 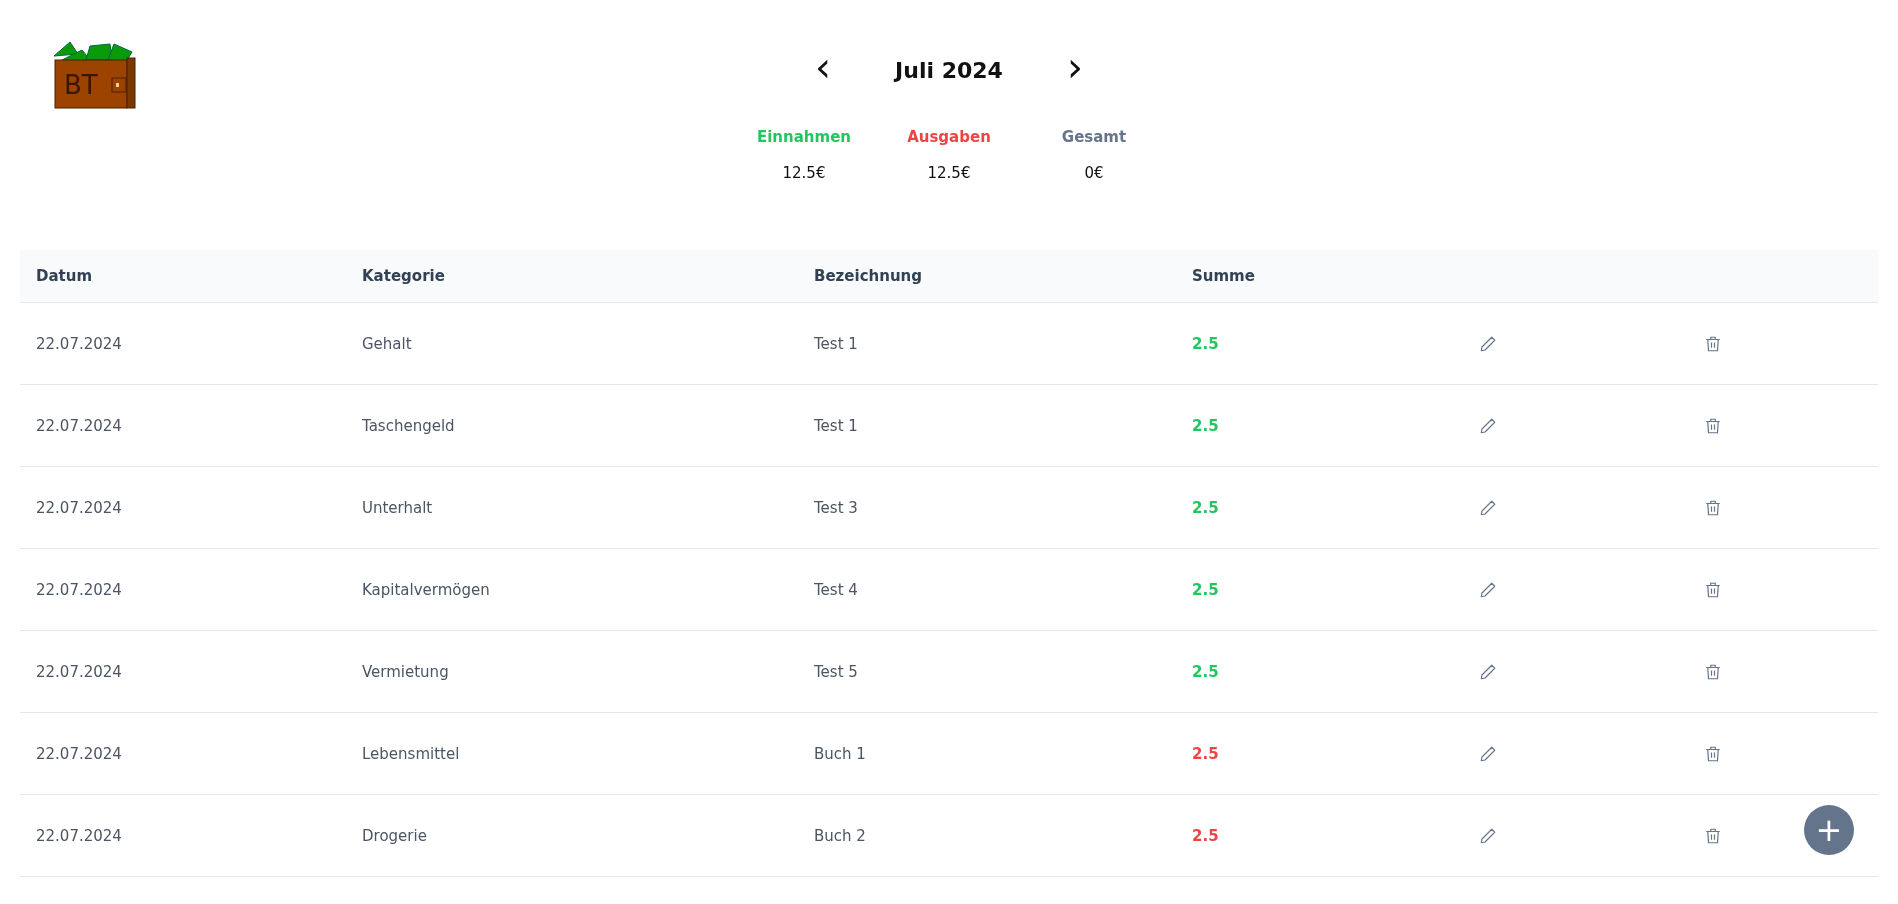 What do you see at coordinates (1074, 70) in the screenshot?
I see `next-month-button: ›` at bounding box center [1074, 70].